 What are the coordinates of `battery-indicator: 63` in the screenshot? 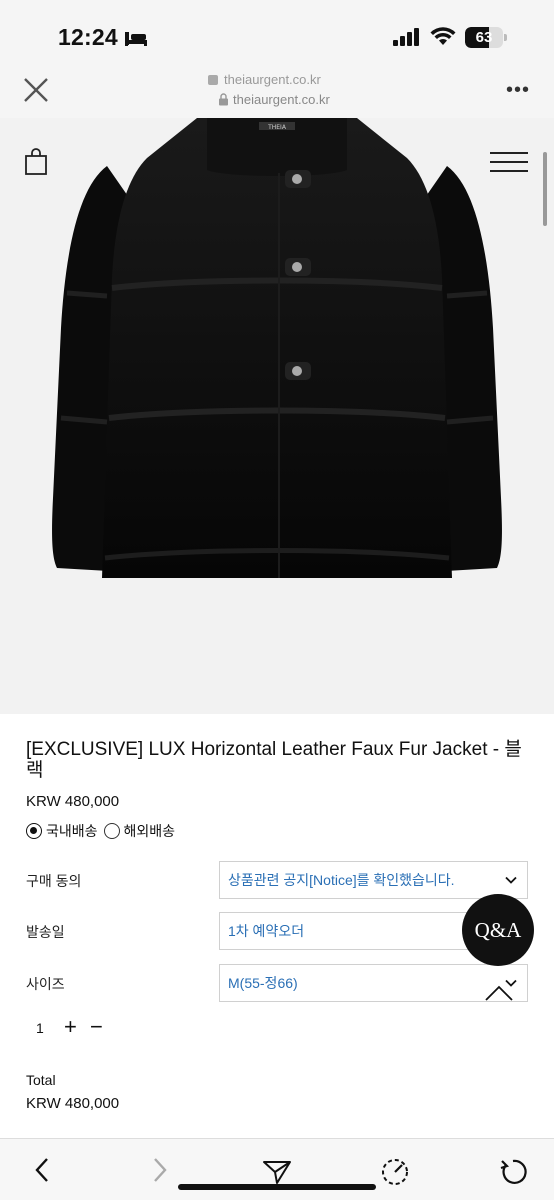 It's located at (486, 37).